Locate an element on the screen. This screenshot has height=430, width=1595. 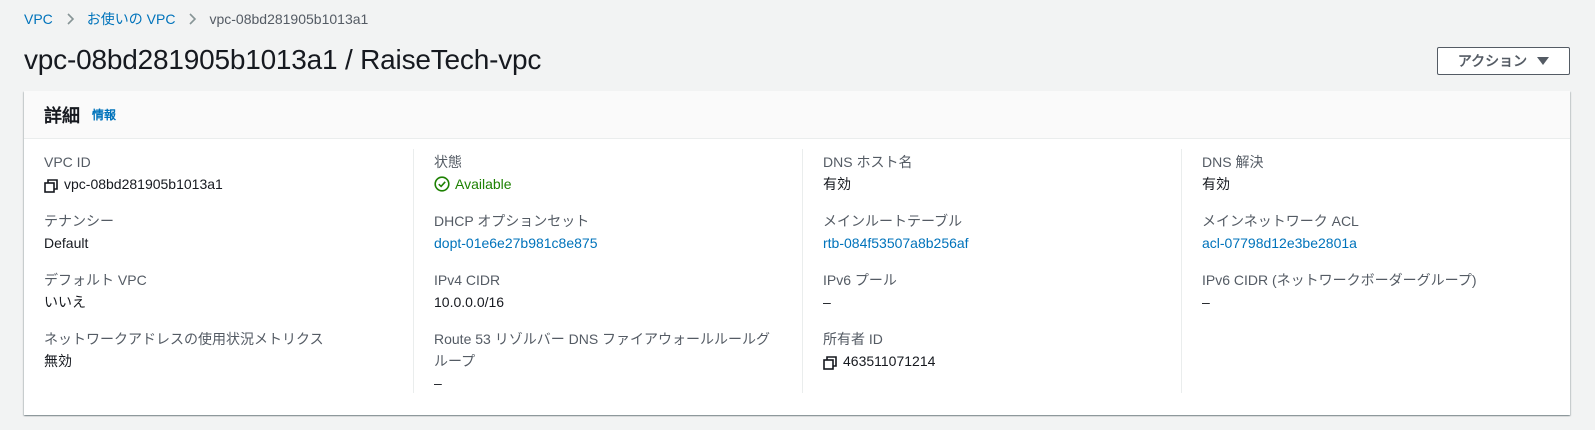
vpc-id-value: vpc-08bd281905b1013a1 is located at coordinates (143, 184).